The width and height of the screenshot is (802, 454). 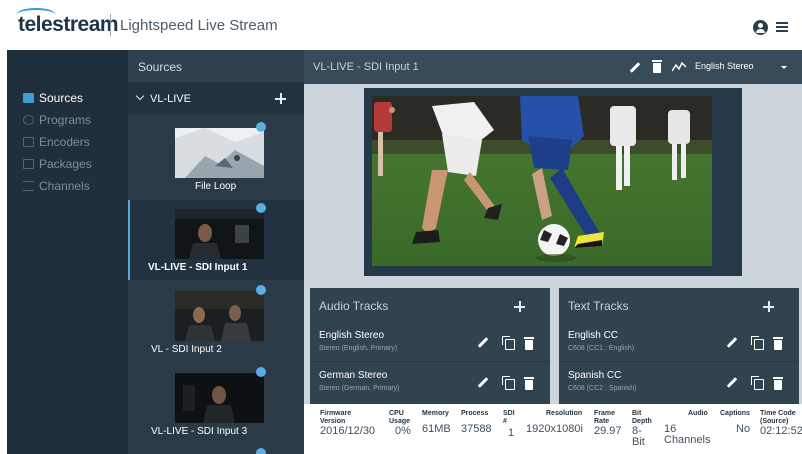 What do you see at coordinates (724, 66) in the screenshot?
I see `audio-track-select: English Stereo` at bounding box center [724, 66].